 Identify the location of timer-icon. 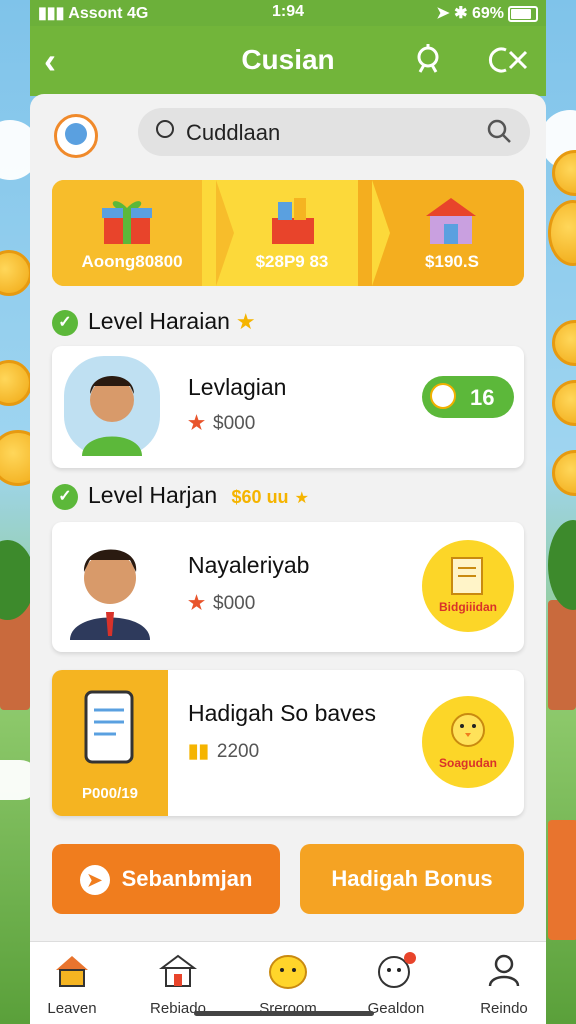
(443, 396).